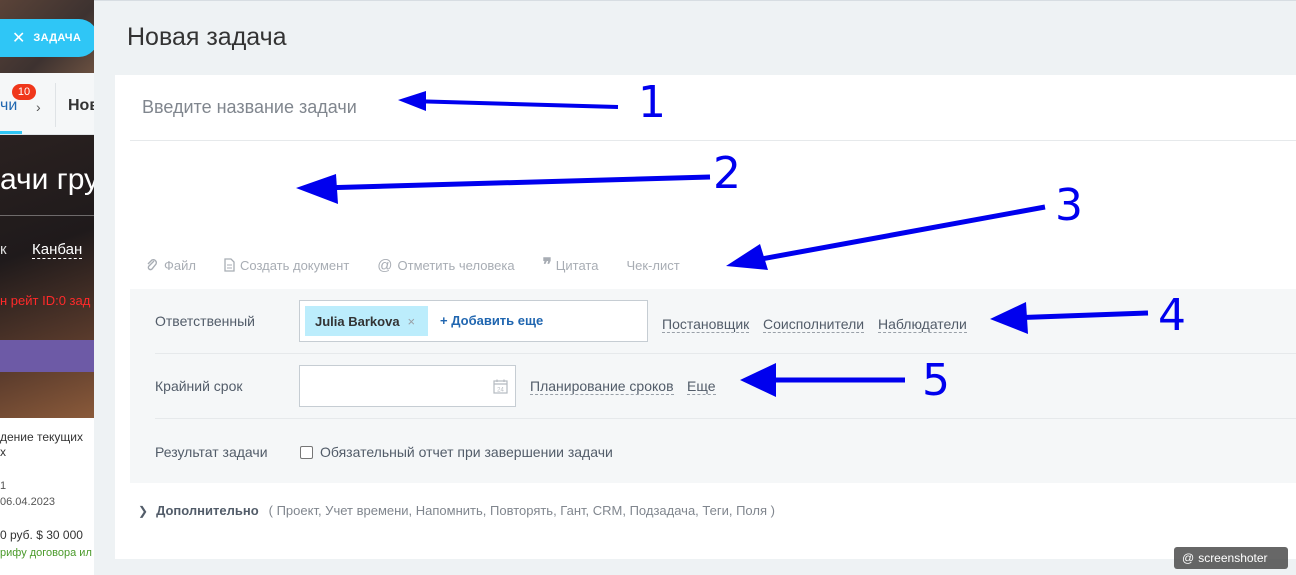  I want to click on card-price: 0 руб. $ 30 000, so click(41, 535).